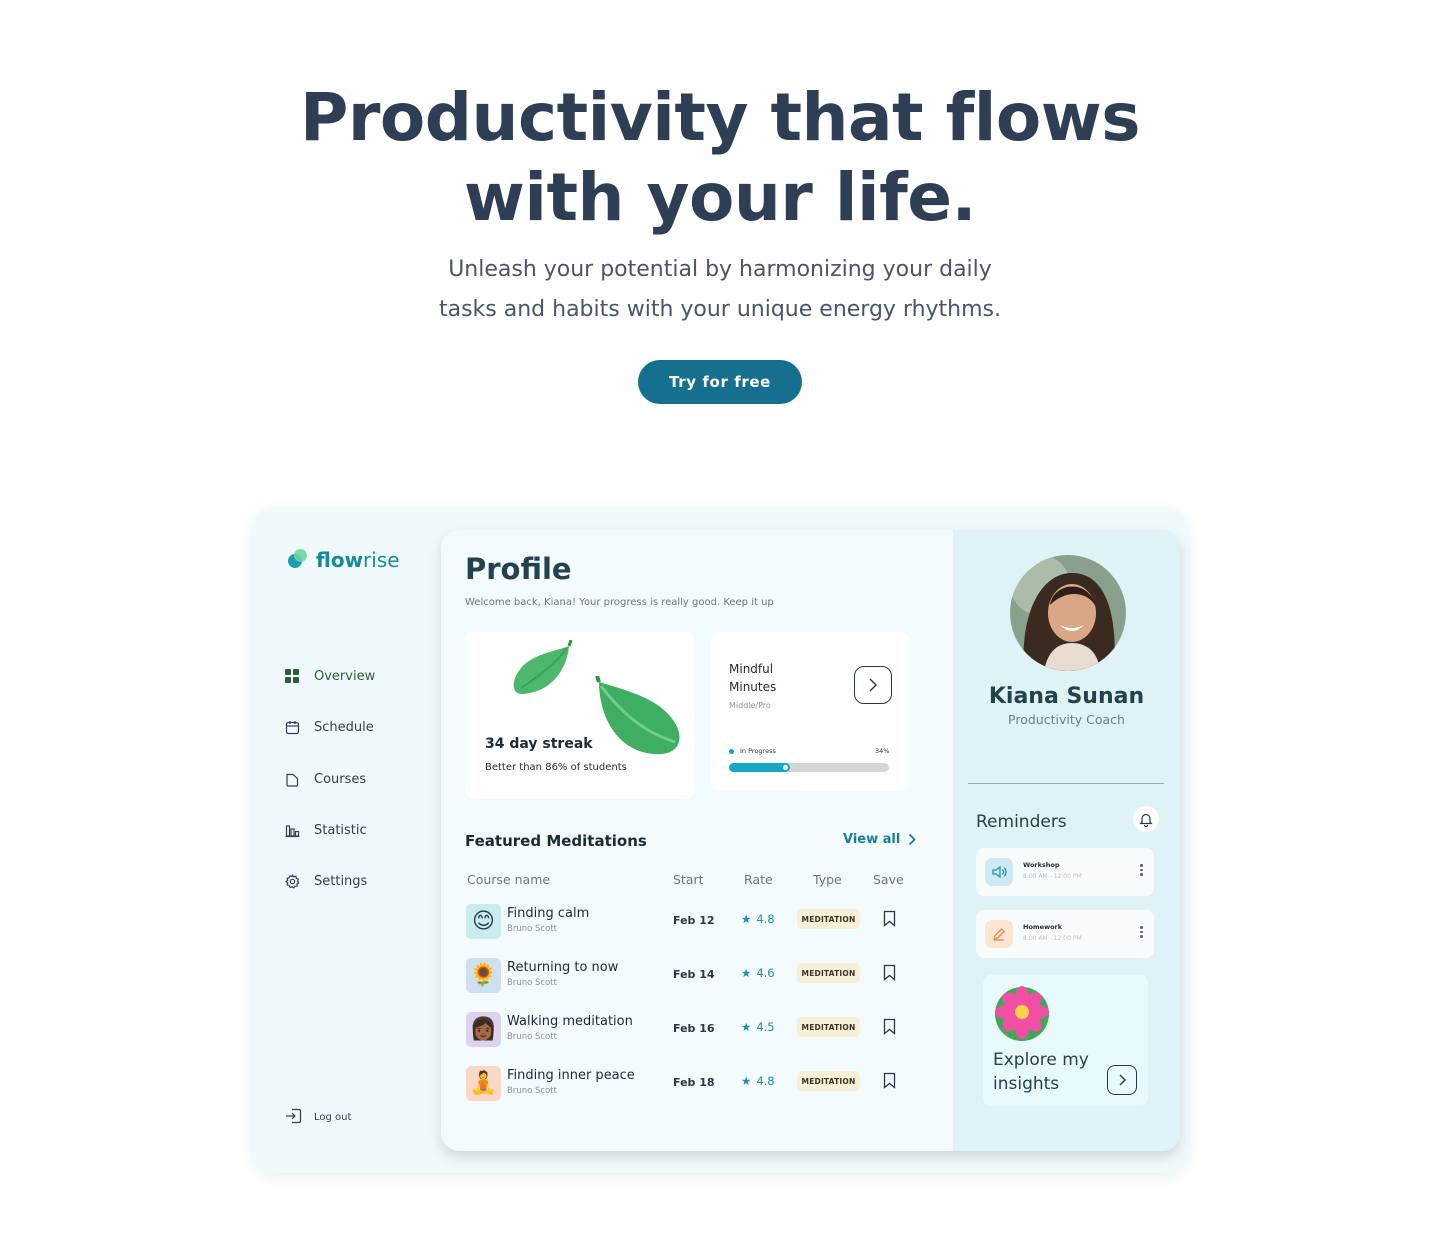 The height and width of the screenshot is (1253, 1440). What do you see at coordinates (570, 1021) in the screenshot?
I see `course-name: Walking meditation` at bounding box center [570, 1021].